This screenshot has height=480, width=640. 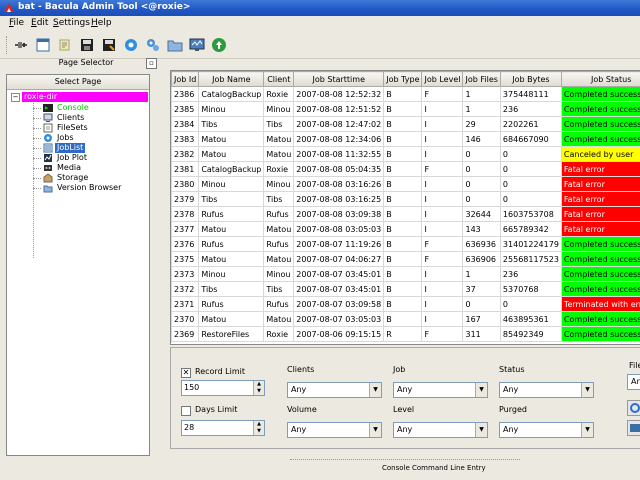 I want to click on column-header: Job Status, so click(x=600, y=79).